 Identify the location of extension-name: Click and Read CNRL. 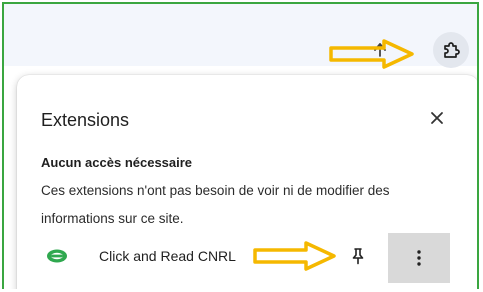
(167, 256).